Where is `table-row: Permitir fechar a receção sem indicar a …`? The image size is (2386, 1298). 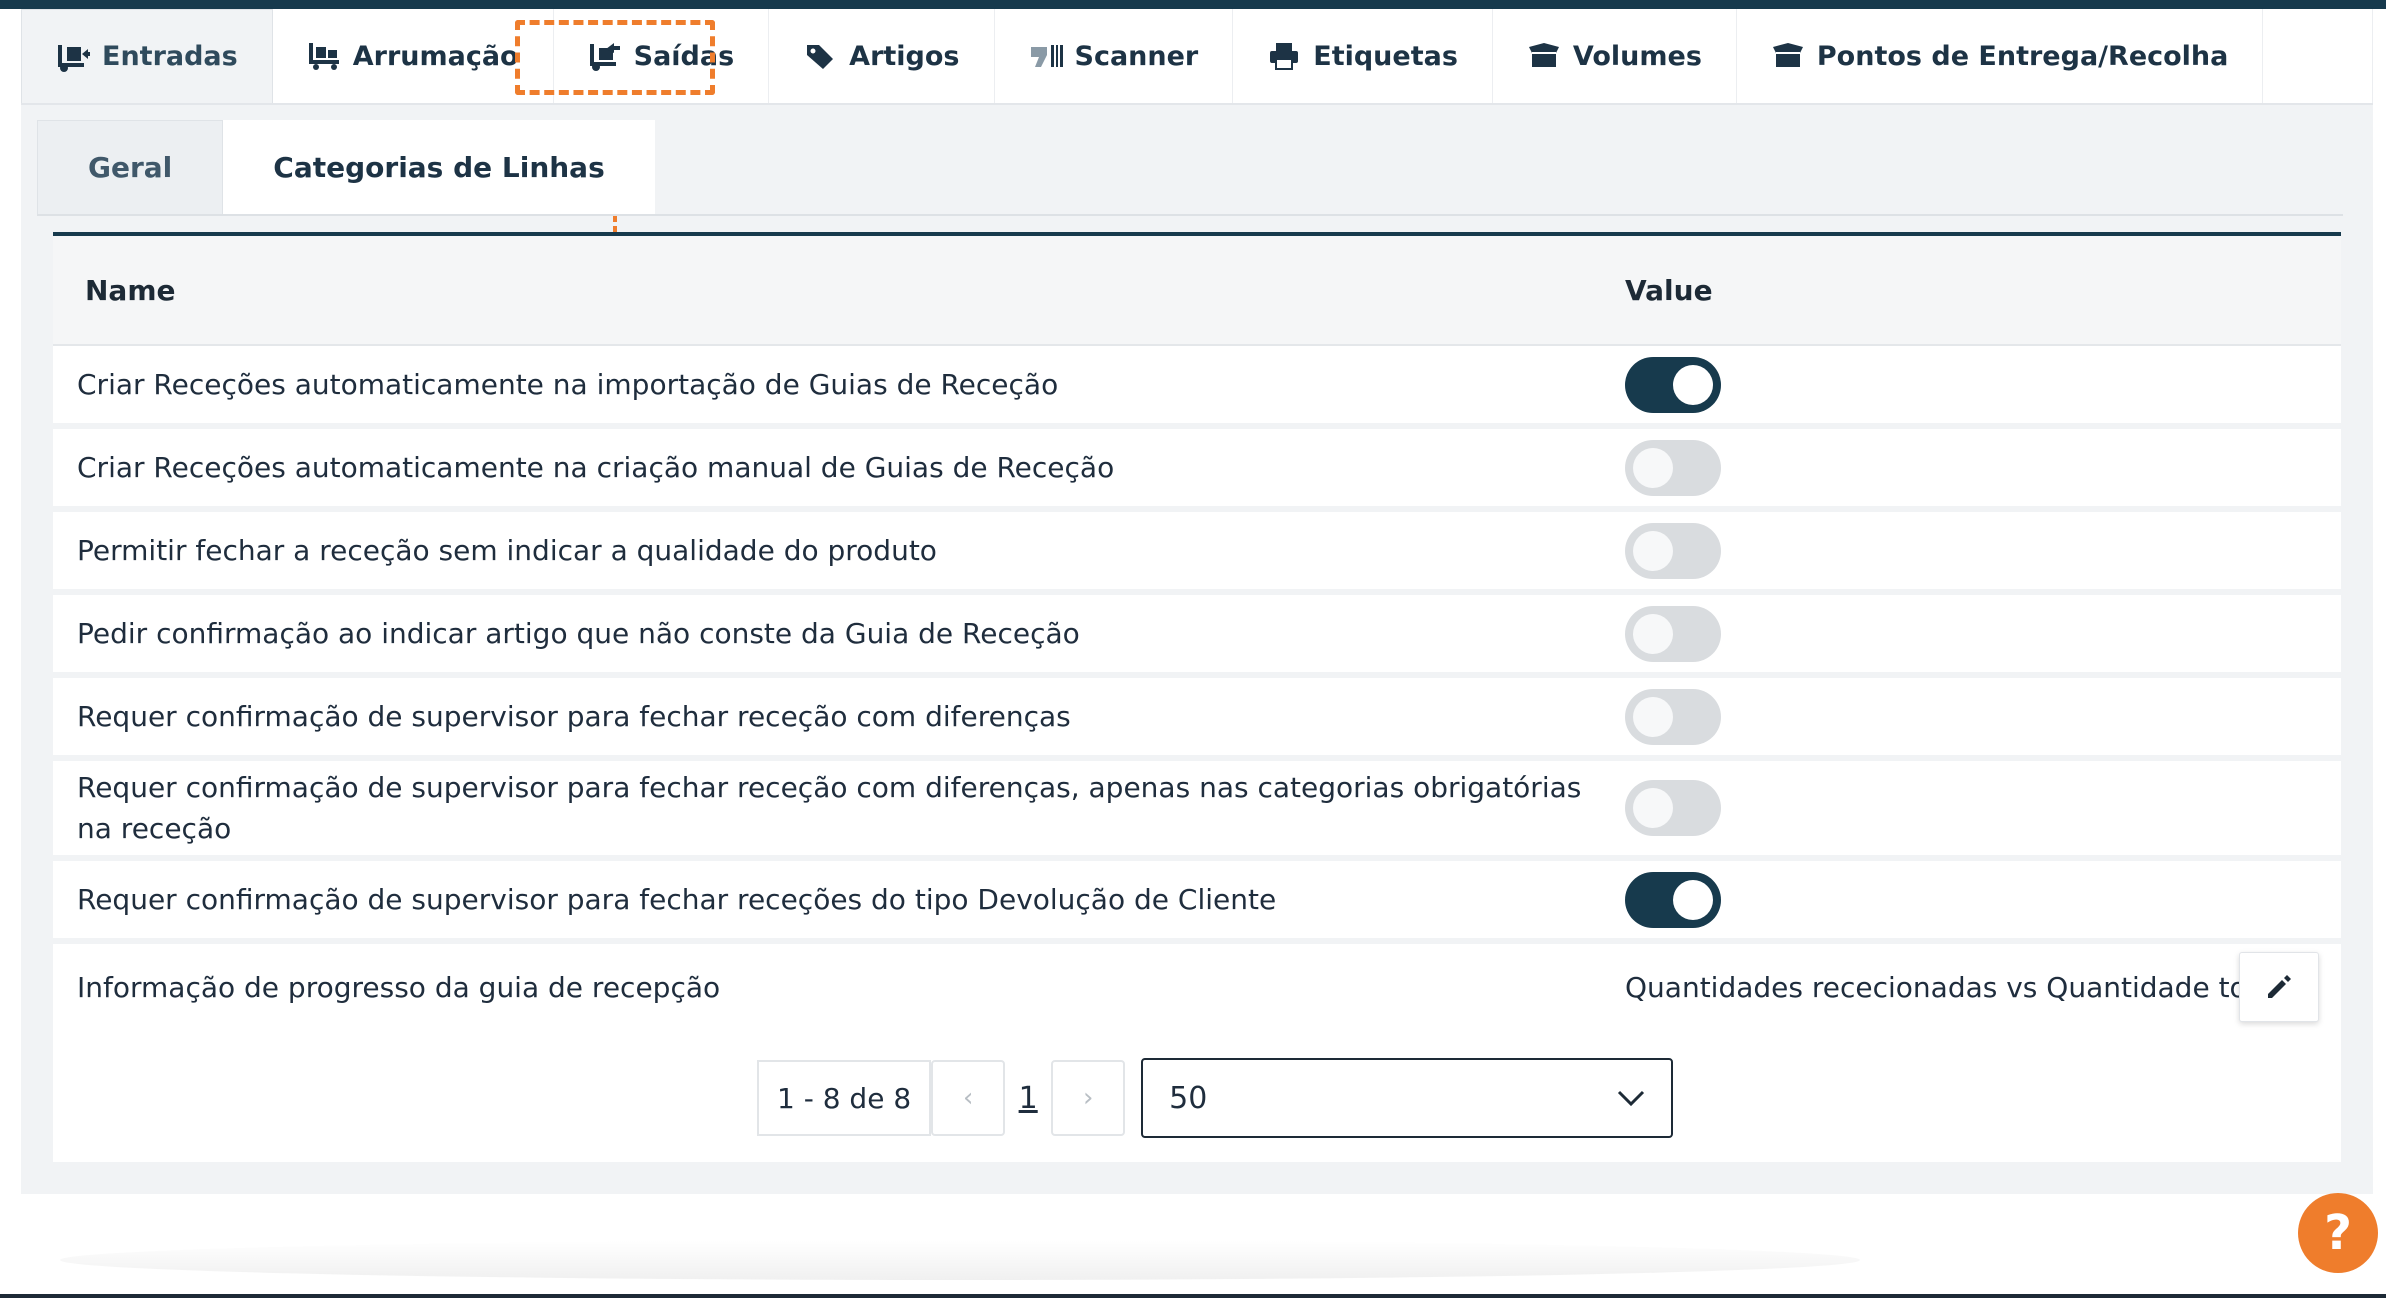 table-row: Permitir fechar a receção sem indicar a … is located at coordinates (1197, 553).